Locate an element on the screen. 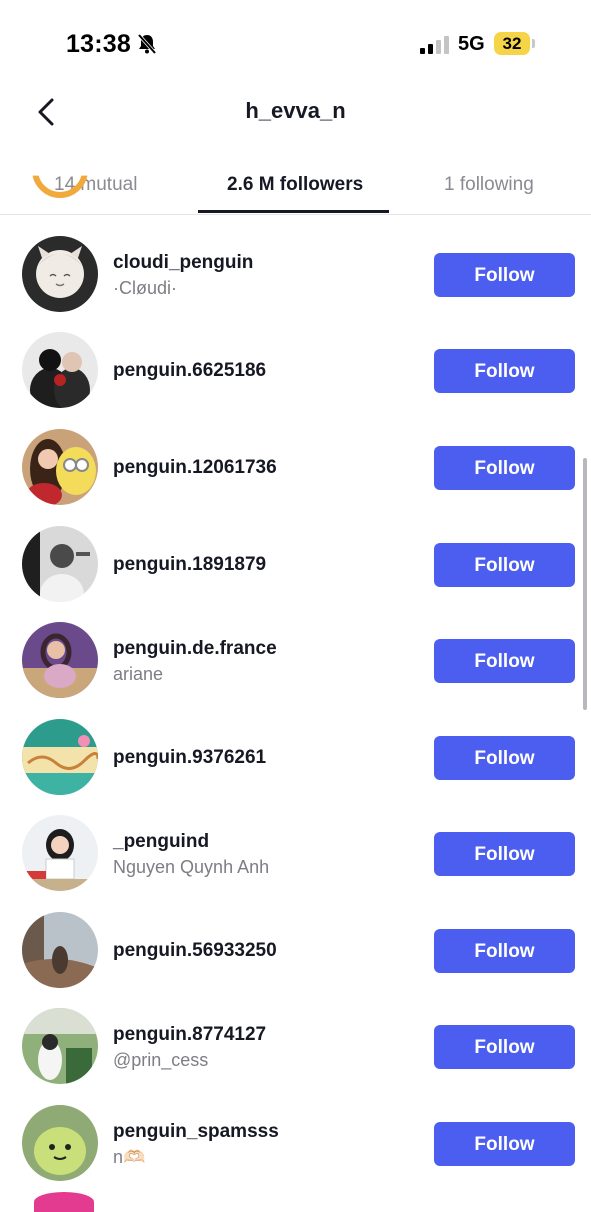 The image size is (591, 1212). username: penguin_spamsss is located at coordinates (196, 1131).